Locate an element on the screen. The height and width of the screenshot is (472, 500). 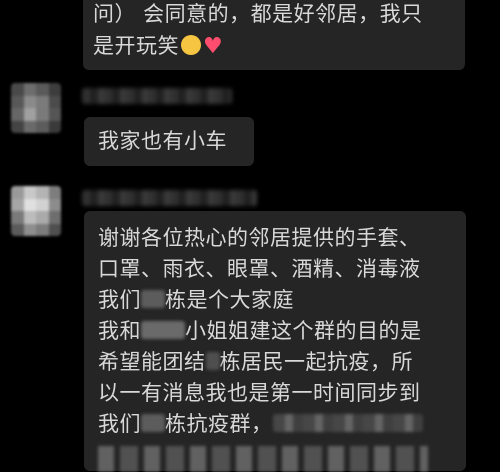
message-text-line: 我们 栋抗疫群， is located at coordinates (277, 424).